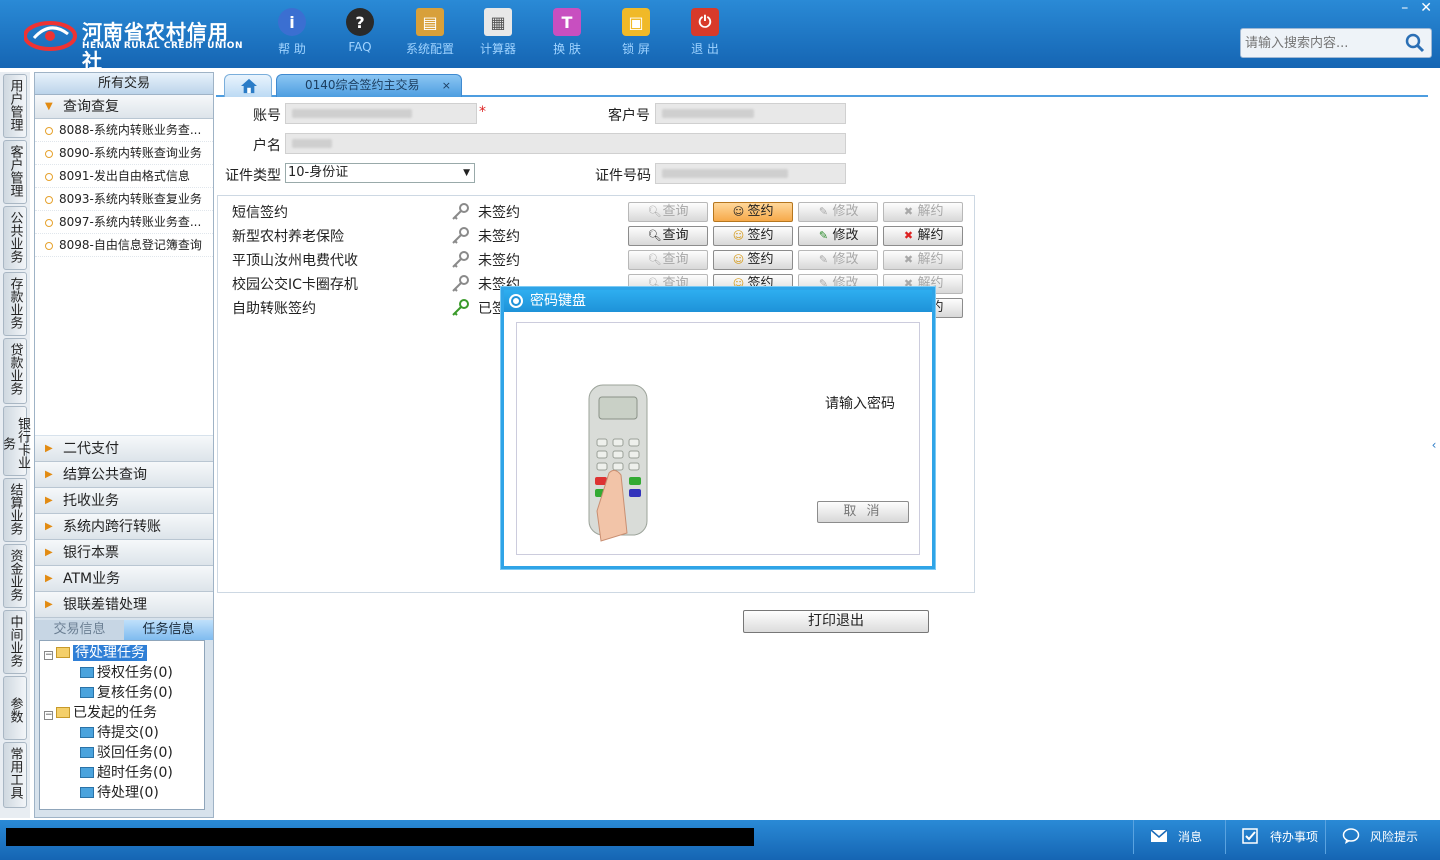 This screenshot has height=860, width=1440. What do you see at coordinates (1426, 8) in the screenshot?
I see `close-window-button: ✕` at bounding box center [1426, 8].